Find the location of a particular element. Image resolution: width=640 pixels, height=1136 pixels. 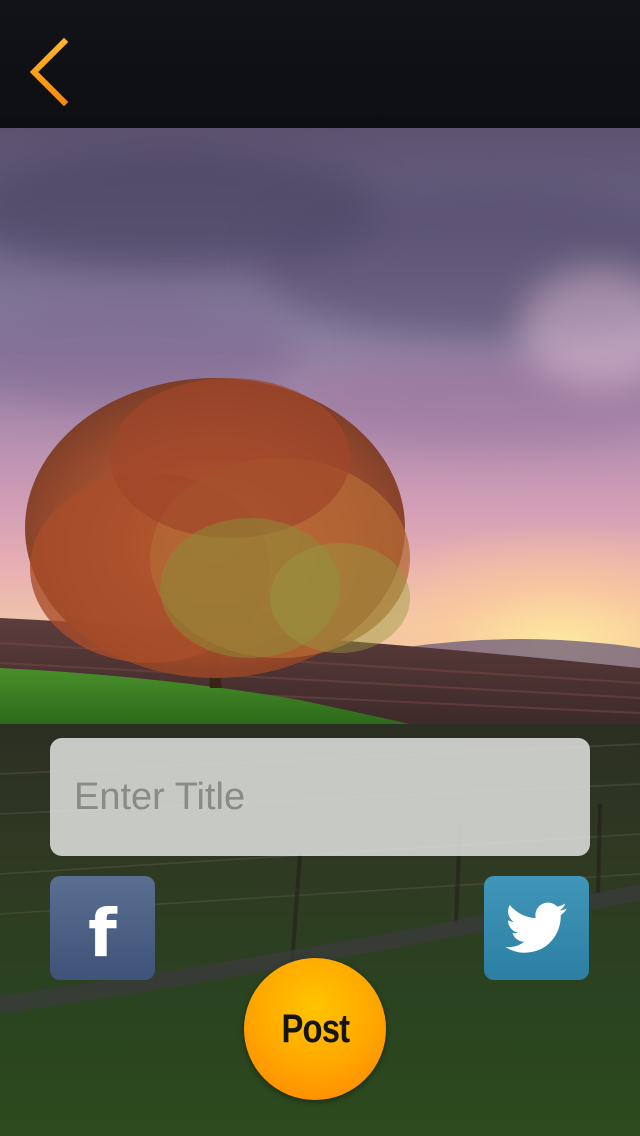

back-button is located at coordinates (52, 70).